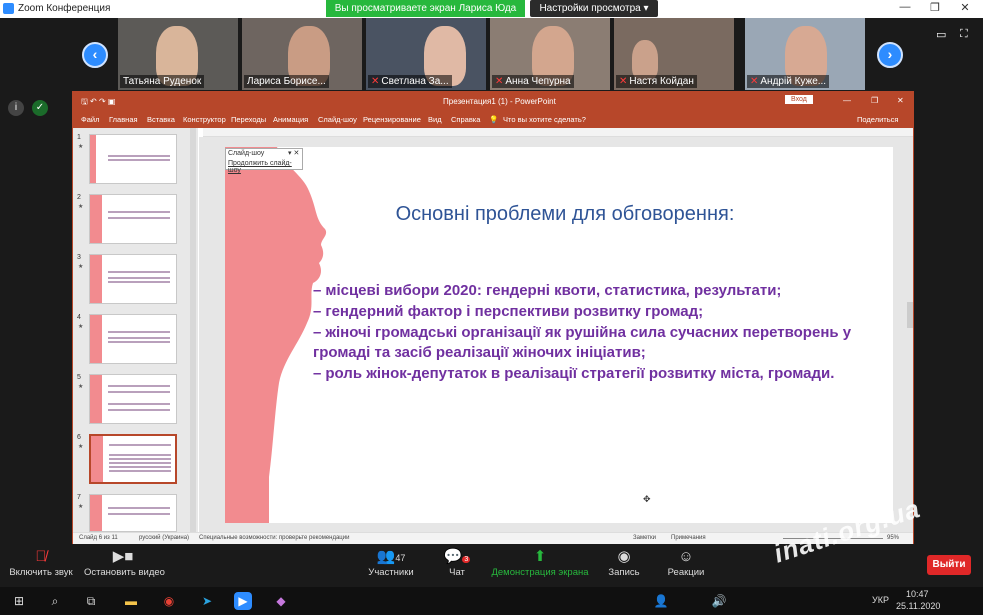 This screenshot has height=615, width=983. What do you see at coordinates (79, 377) in the screenshot?
I see `slide-number: 5` at bounding box center [79, 377].